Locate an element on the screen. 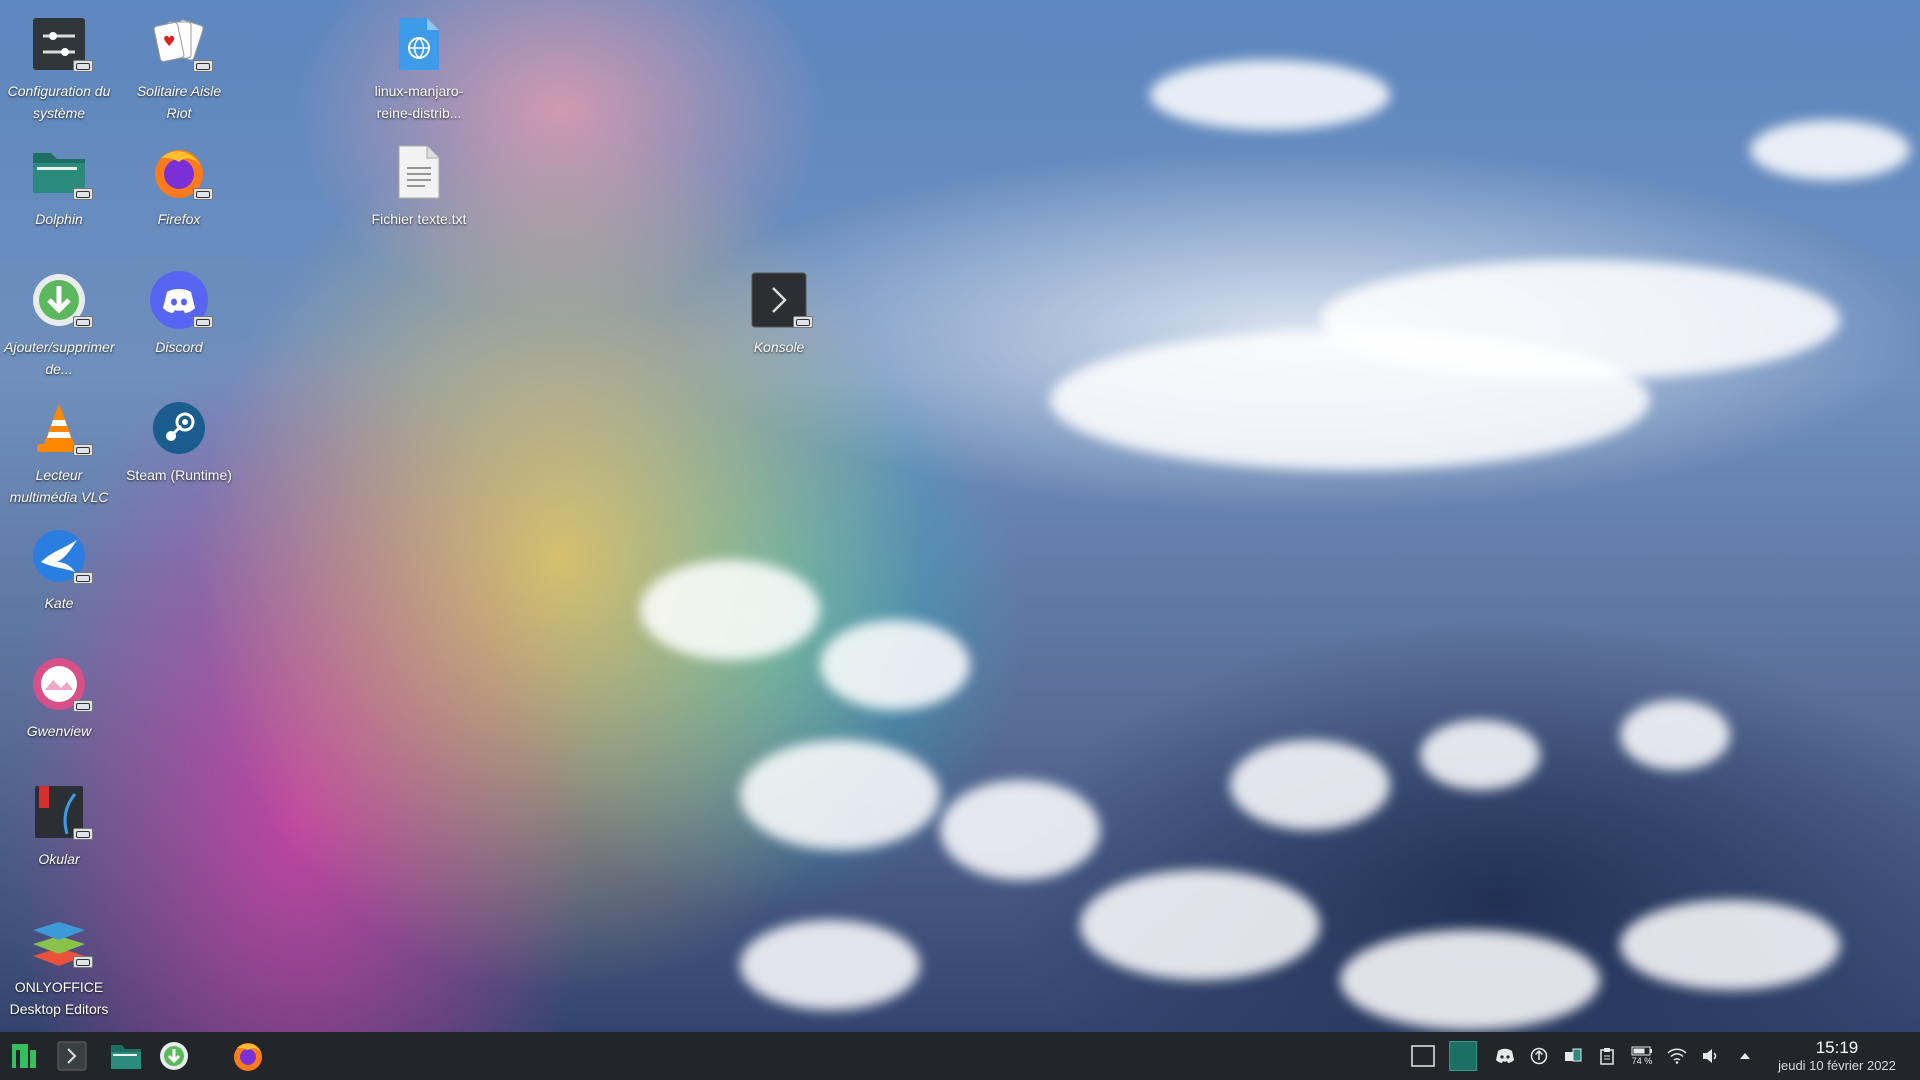 This screenshot has height=1080, width=1920. steam-icon is located at coordinates (179, 428).